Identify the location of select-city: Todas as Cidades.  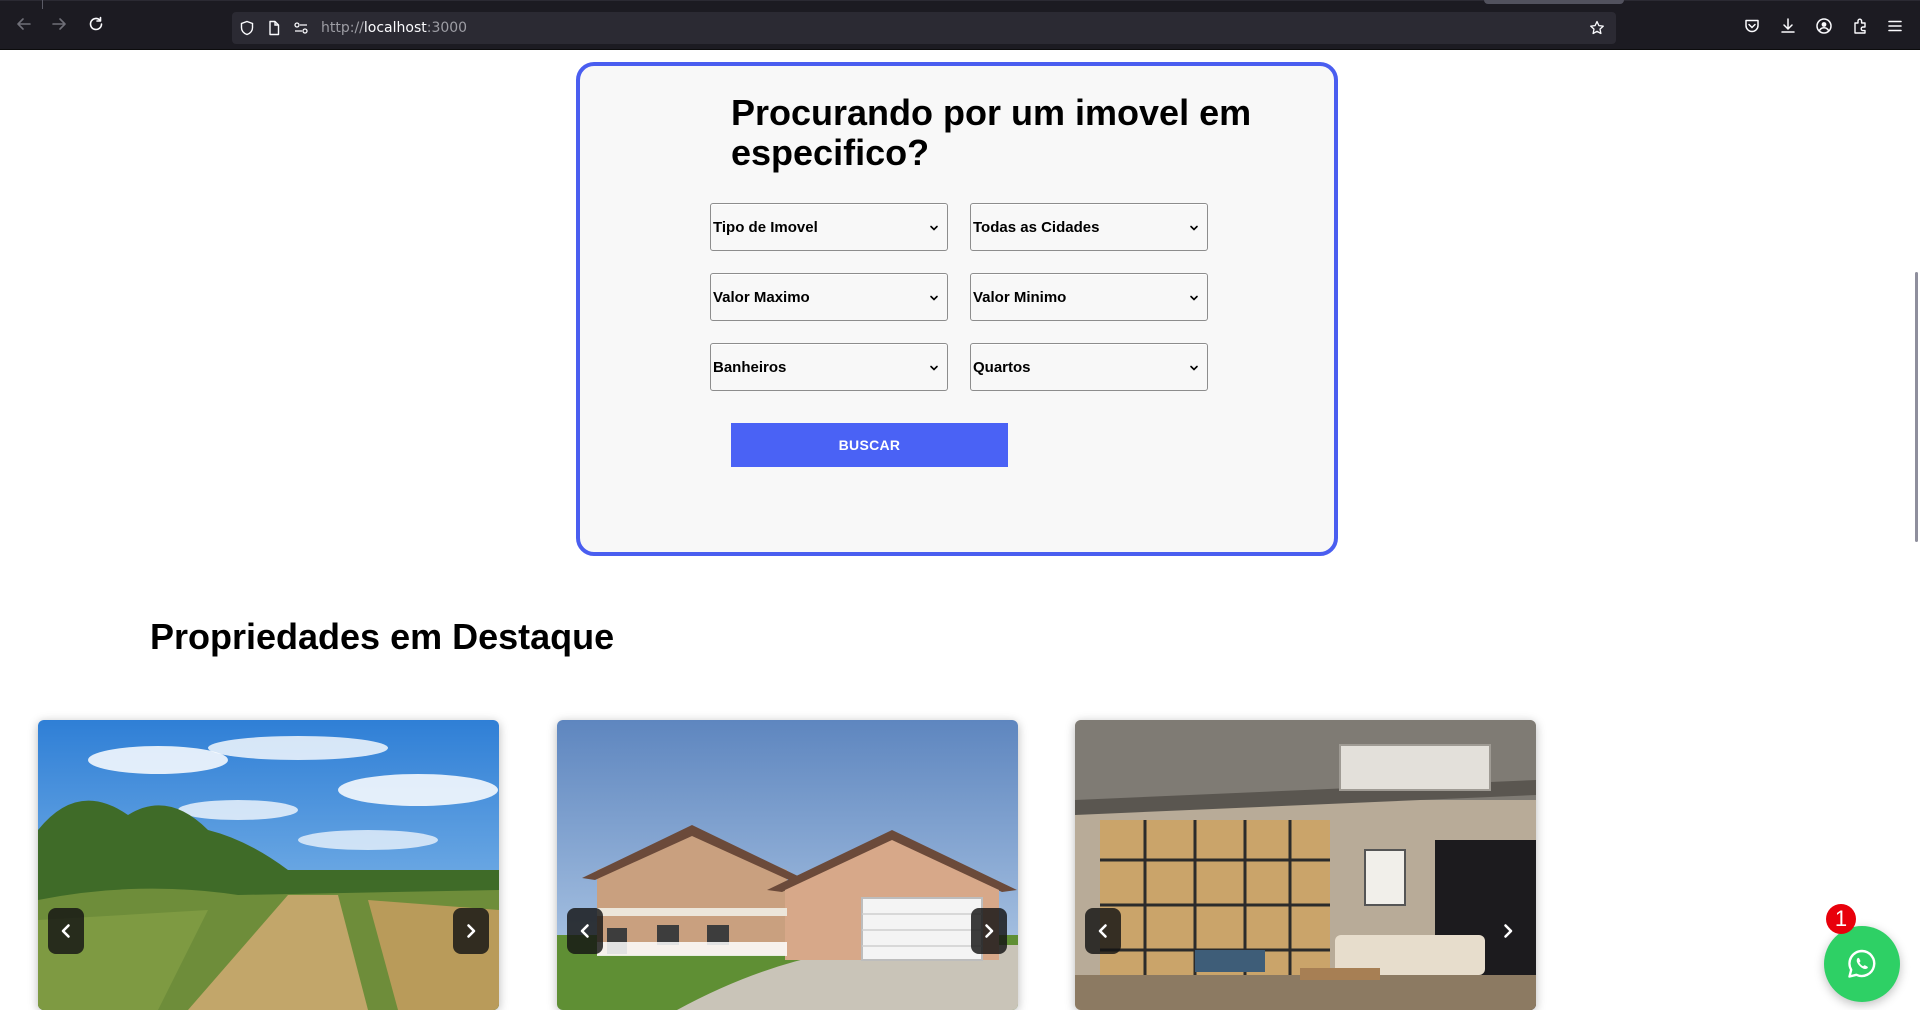
(1089, 227).